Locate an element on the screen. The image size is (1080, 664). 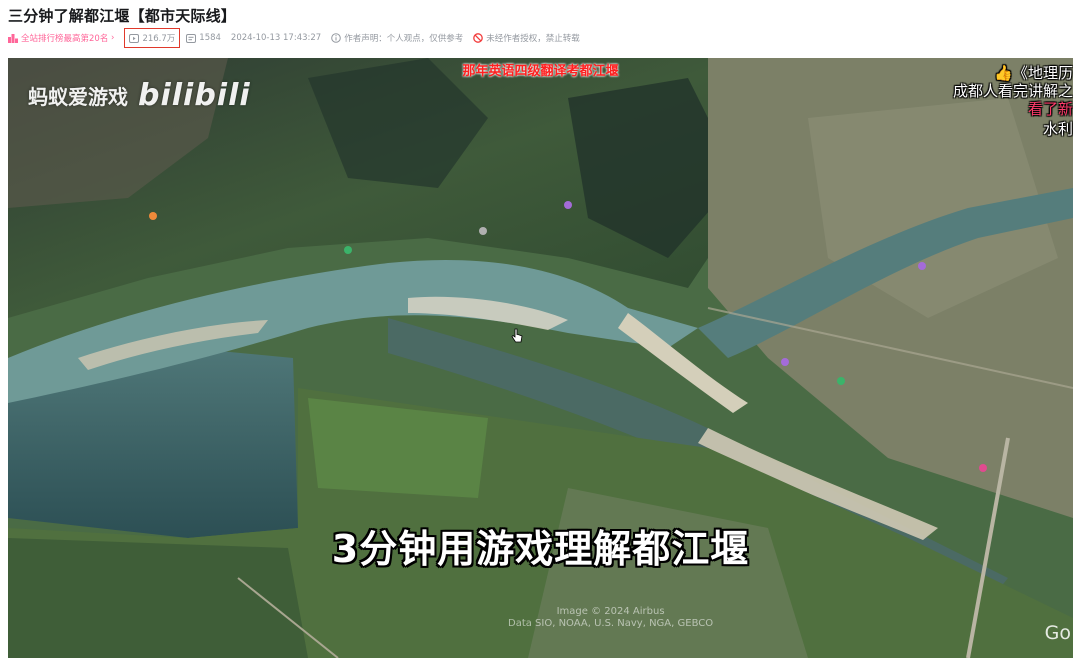
top-caption: 那年英语四级翻译考都江堰 is located at coordinates (540, 71).